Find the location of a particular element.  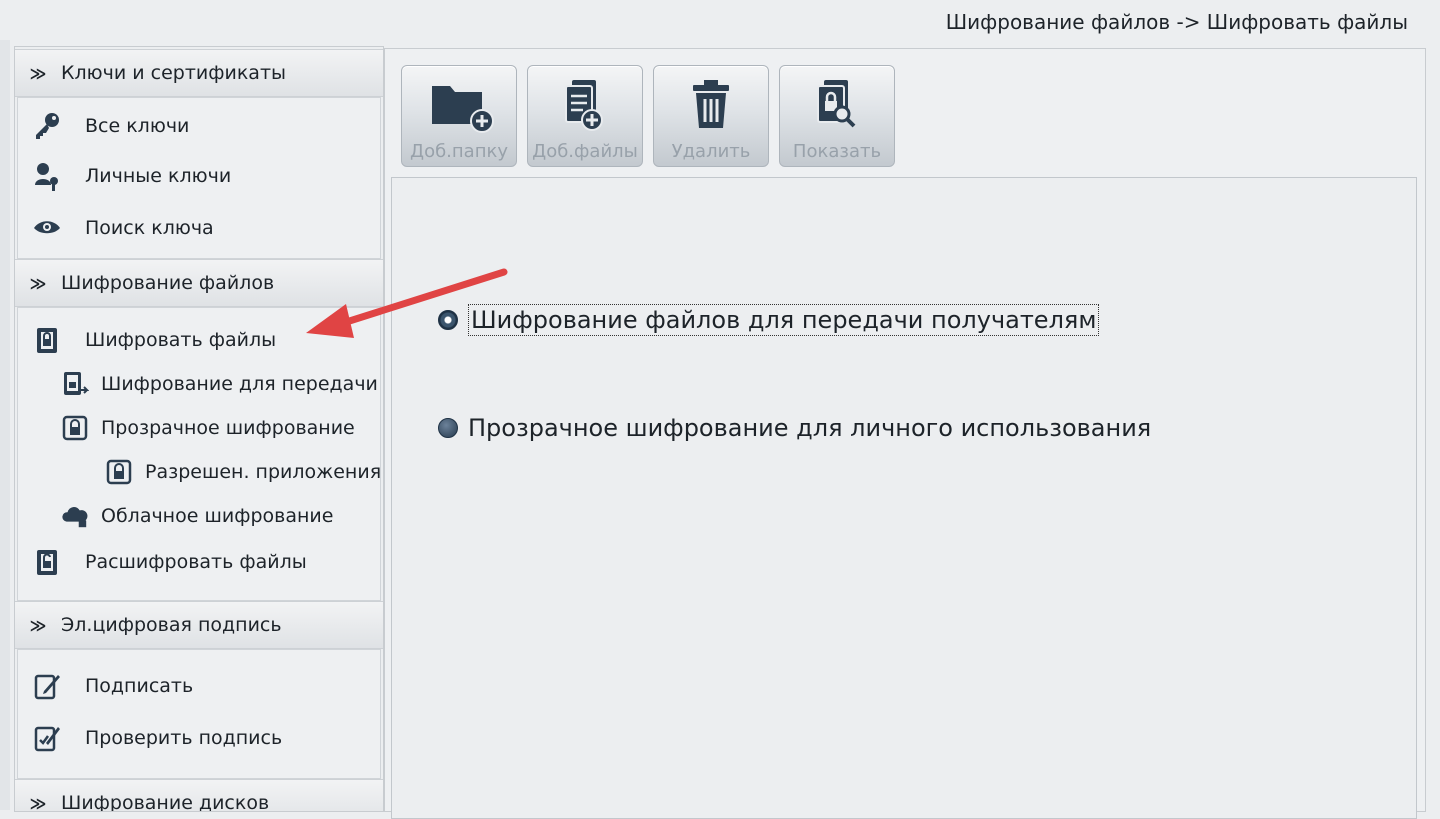

section-header-digital-signature: ≫ Эл.цифровая подпись is located at coordinates (199, 625).